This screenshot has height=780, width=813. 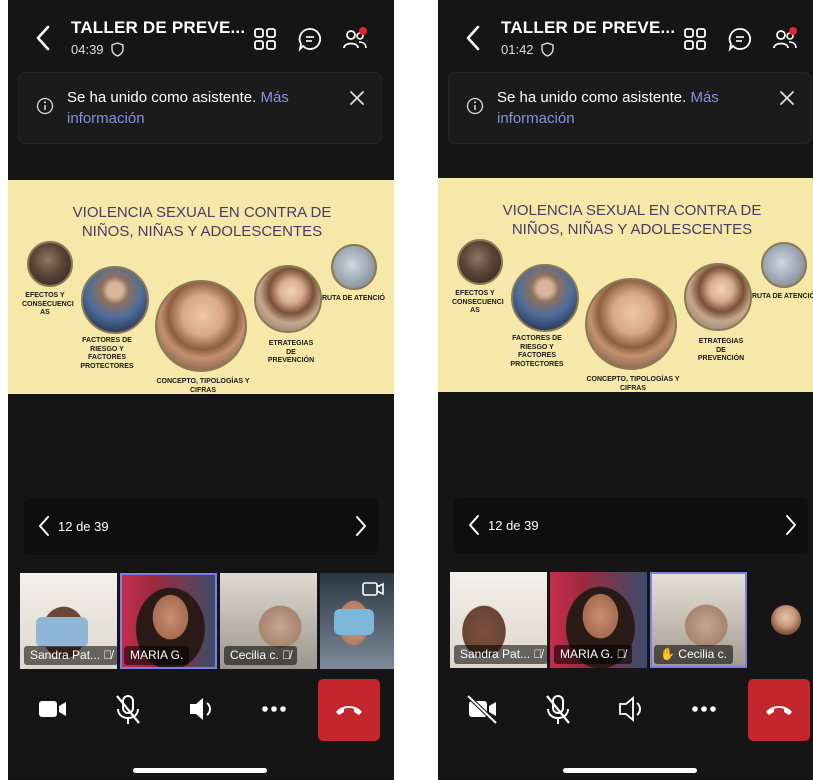 I want to click on banner-message: Se ha unido como asistente., so click(x=592, y=97).